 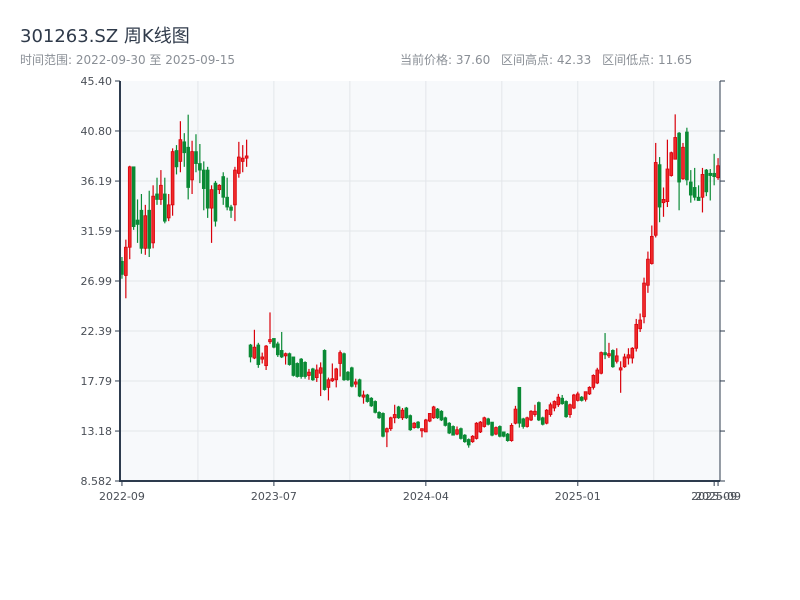 I want to click on x-tick-label: 2025-09, so click(x=718, y=496).